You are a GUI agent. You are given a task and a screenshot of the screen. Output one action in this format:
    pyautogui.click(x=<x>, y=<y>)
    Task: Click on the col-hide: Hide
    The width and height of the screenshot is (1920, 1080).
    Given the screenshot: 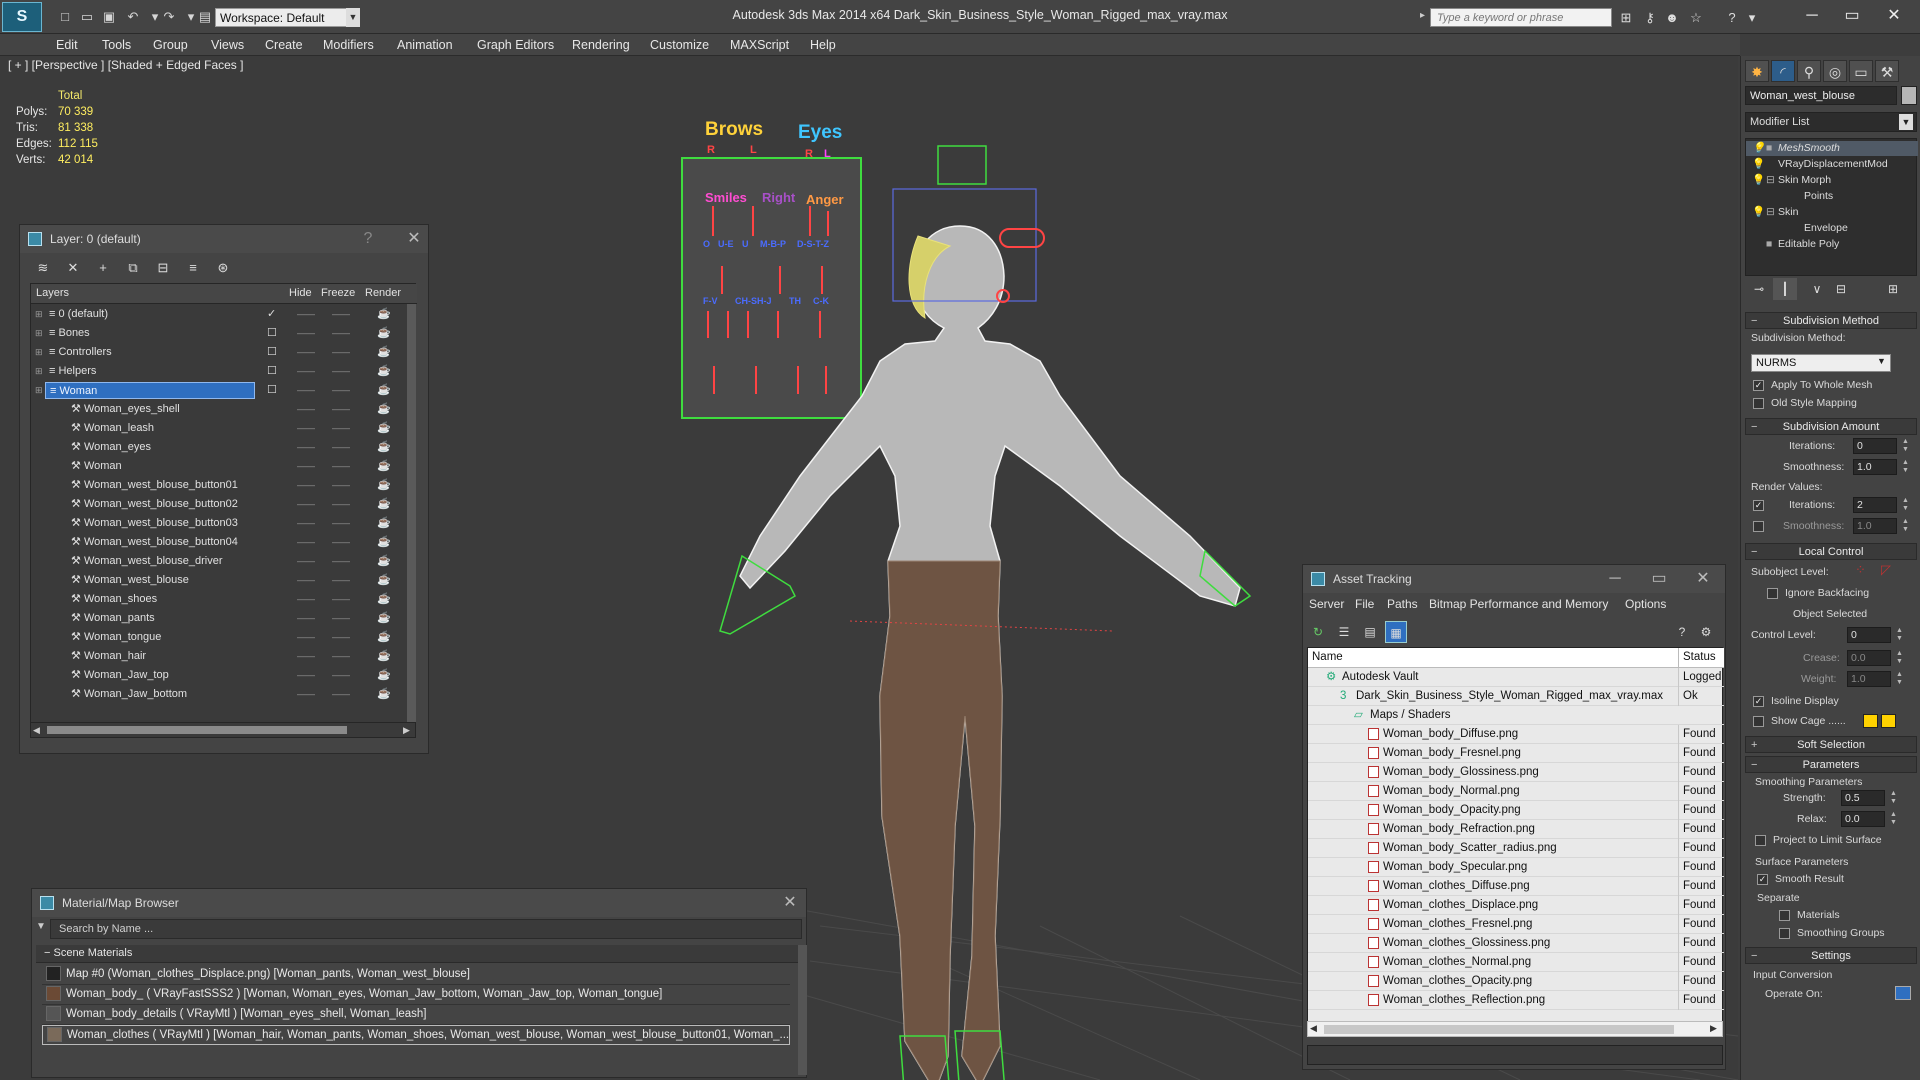 What is the action you would take?
    pyautogui.click(x=300, y=293)
    